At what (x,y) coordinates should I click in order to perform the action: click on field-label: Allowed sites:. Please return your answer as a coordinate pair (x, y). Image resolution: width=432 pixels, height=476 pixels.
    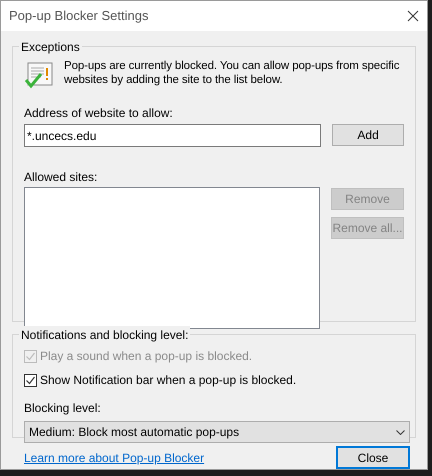
    Looking at the image, I should click on (61, 177).